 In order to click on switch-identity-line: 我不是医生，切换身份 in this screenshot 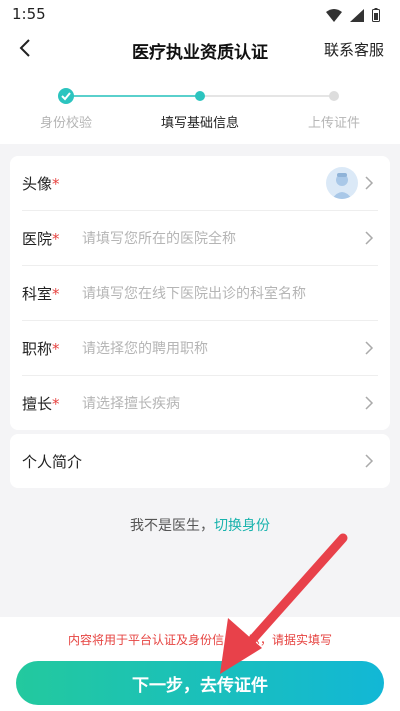, I will do `click(200, 525)`.